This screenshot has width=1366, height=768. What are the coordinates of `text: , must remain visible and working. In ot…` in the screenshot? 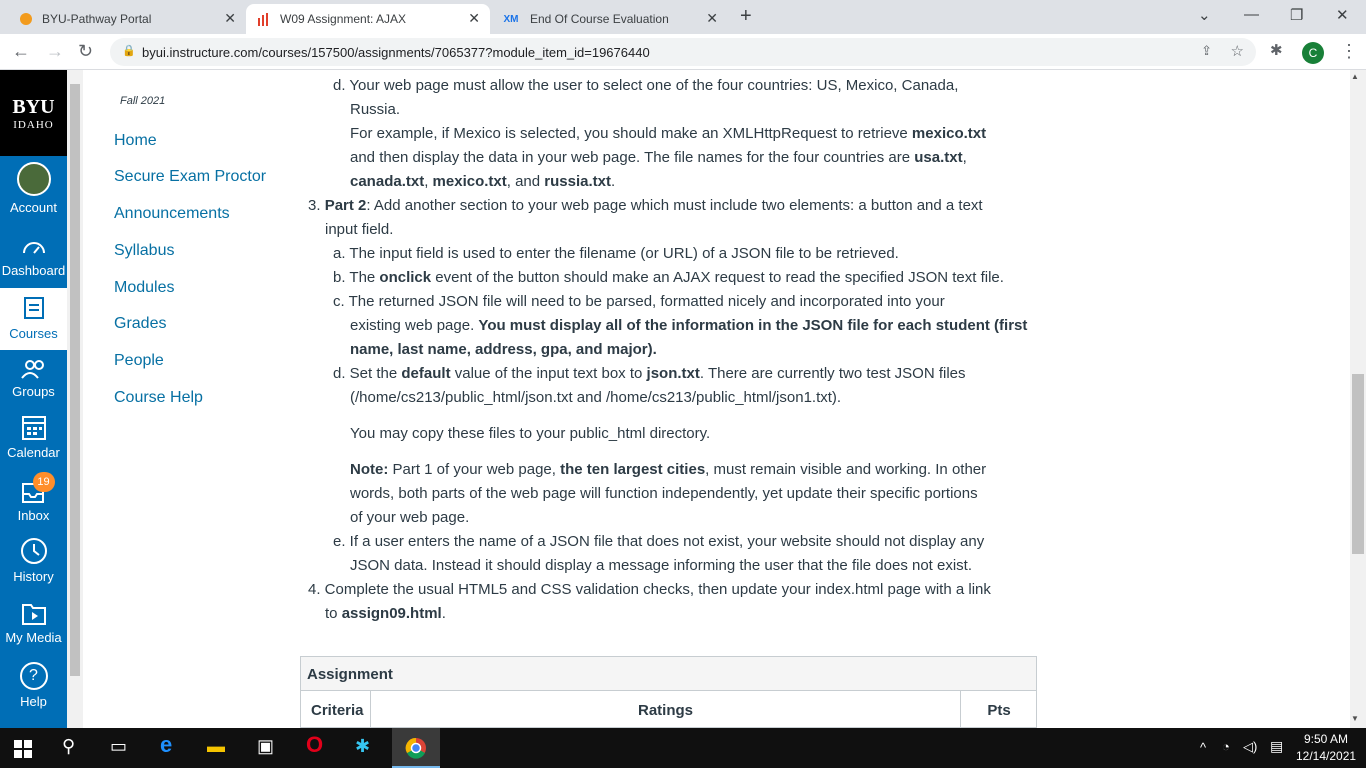 It's located at (846, 469).